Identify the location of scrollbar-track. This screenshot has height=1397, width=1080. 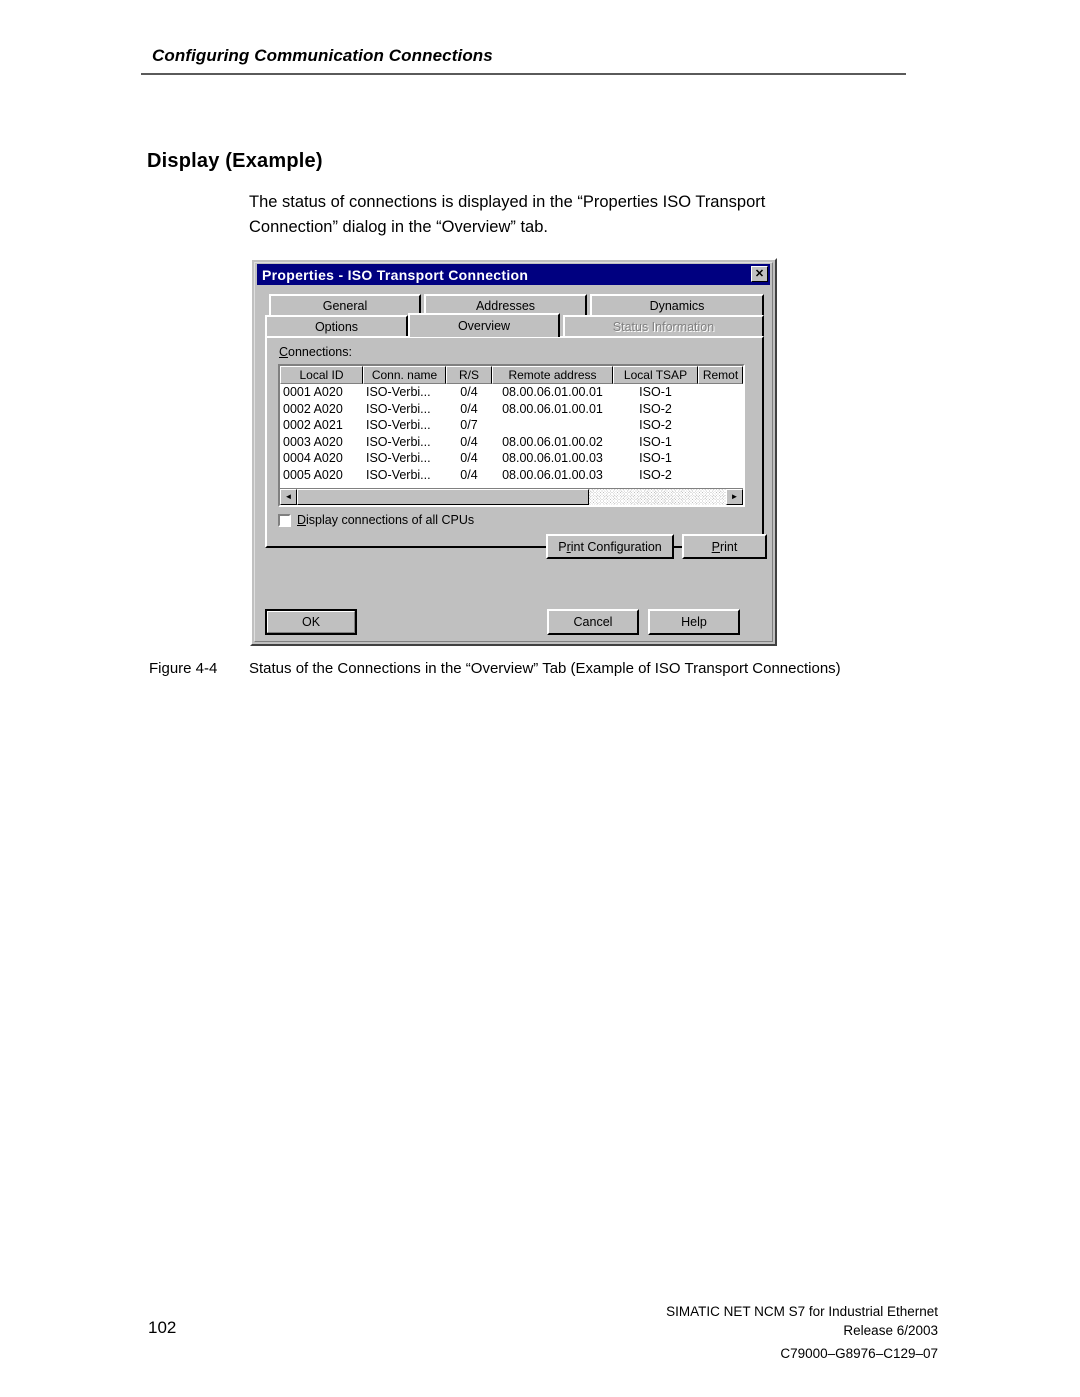
(511, 497).